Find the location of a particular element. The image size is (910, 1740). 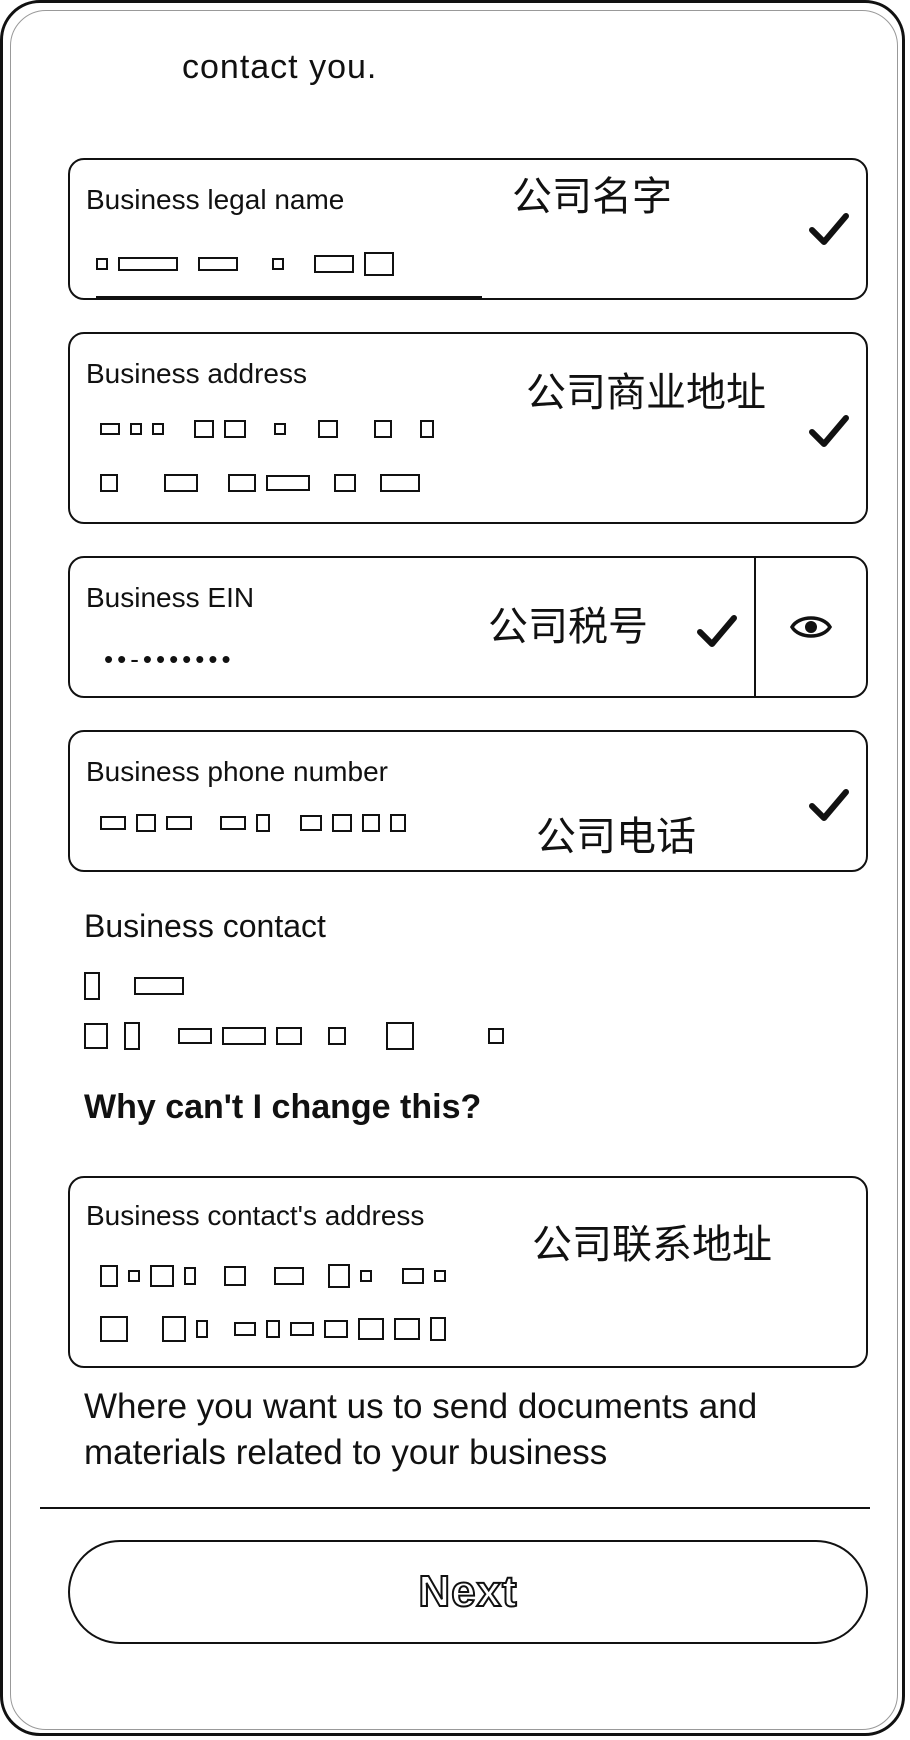

business-legal-name-annotation: 公司名字 is located at coordinates (592, 197).